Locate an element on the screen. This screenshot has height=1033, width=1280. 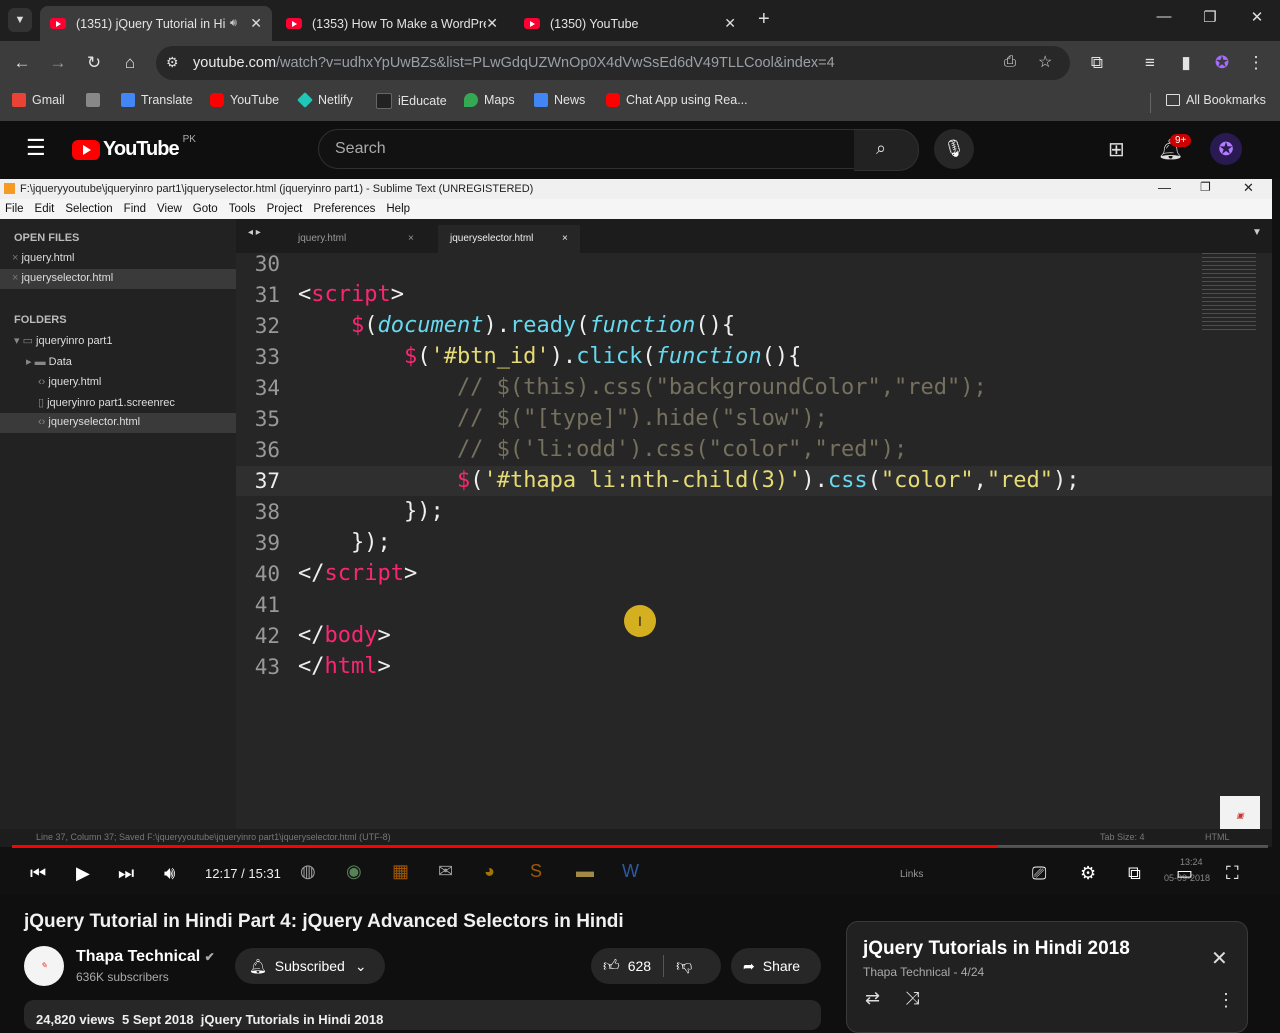
reload-icon: ↻ is located at coordinates (94, 63).